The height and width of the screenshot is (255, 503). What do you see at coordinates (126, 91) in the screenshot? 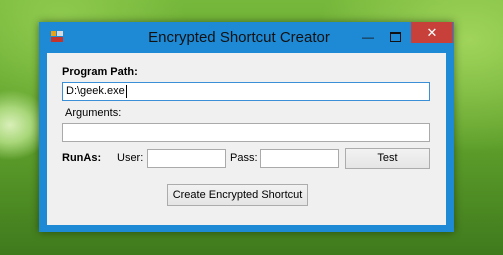
I see `text-caret` at bounding box center [126, 91].